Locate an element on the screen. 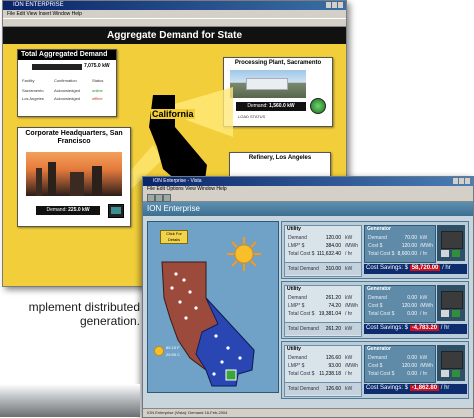 The height and width of the screenshot is (418, 474). total-demand-title: Total Aggregated Demand is located at coordinates (67, 55).